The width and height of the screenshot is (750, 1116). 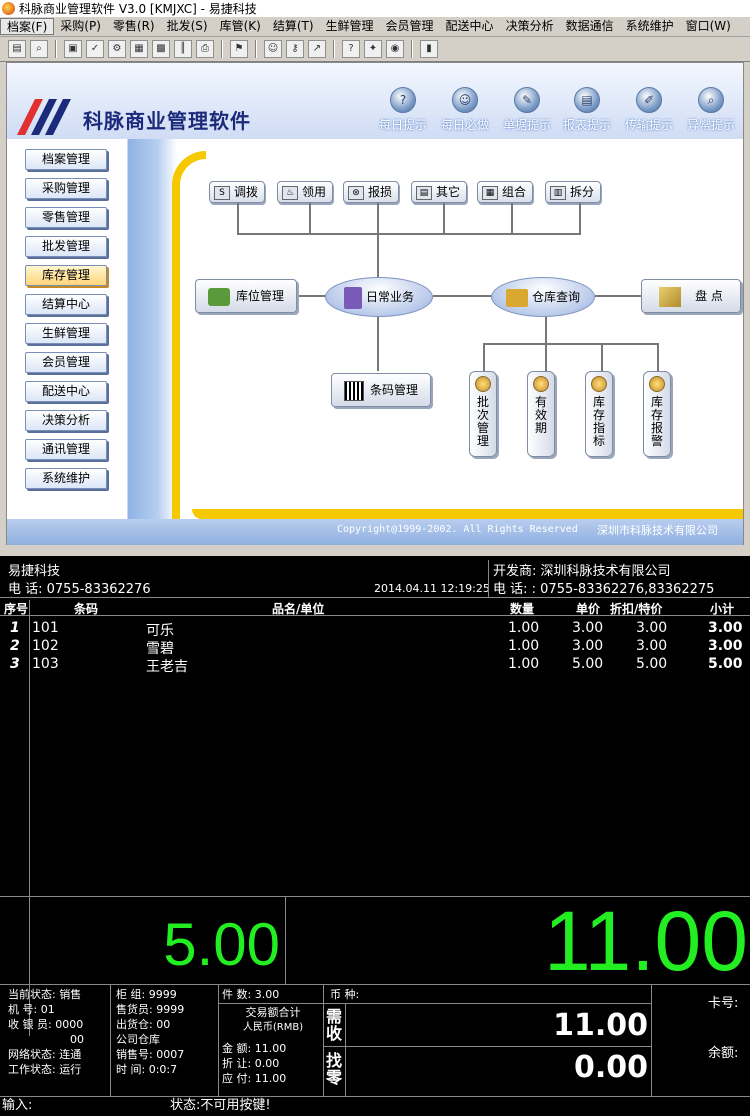 What do you see at coordinates (403, 110) in the screenshot?
I see `tip-button-0: ? 每日提示` at bounding box center [403, 110].